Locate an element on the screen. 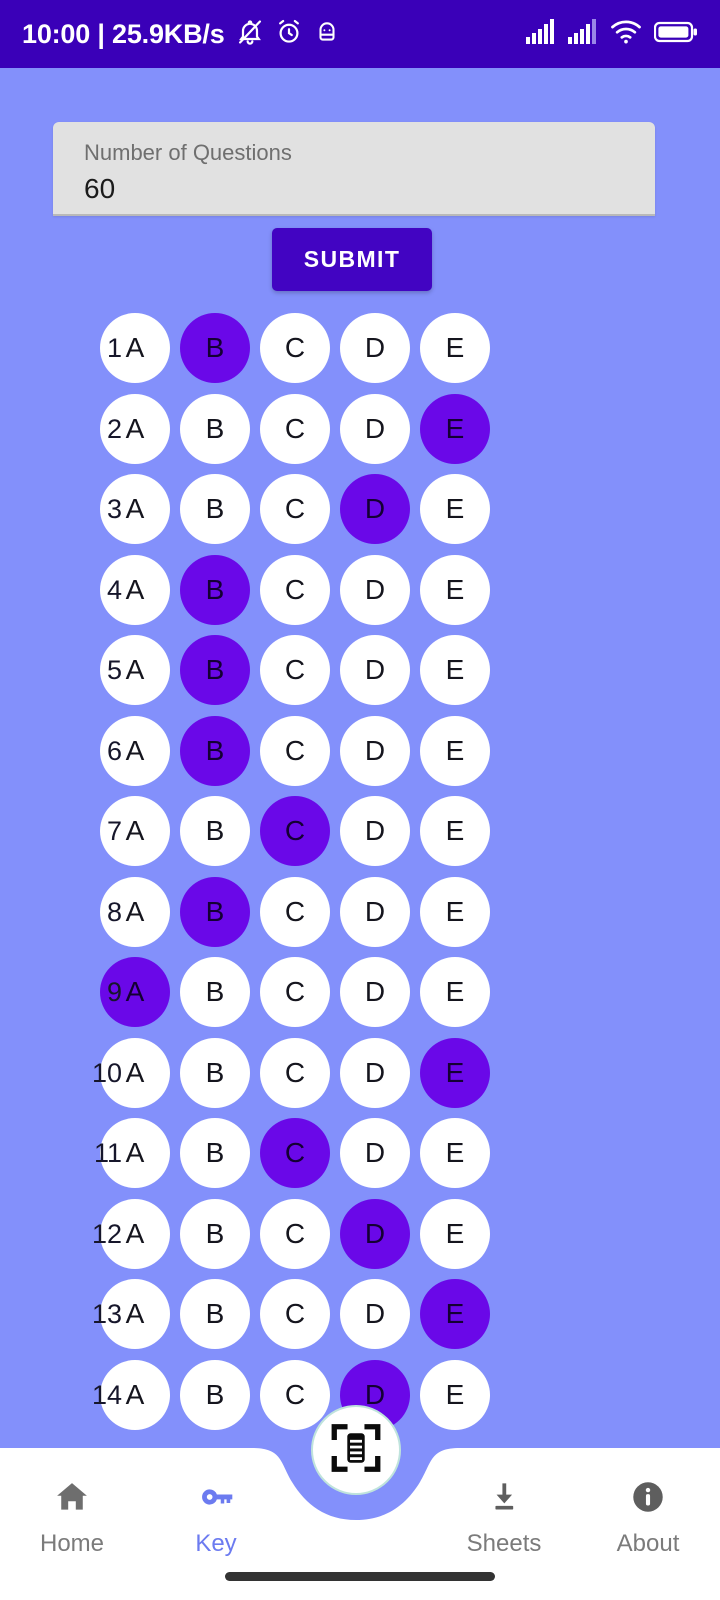 This screenshot has width=720, height=1600. scan-fab-button is located at coordinates (356, 1450).